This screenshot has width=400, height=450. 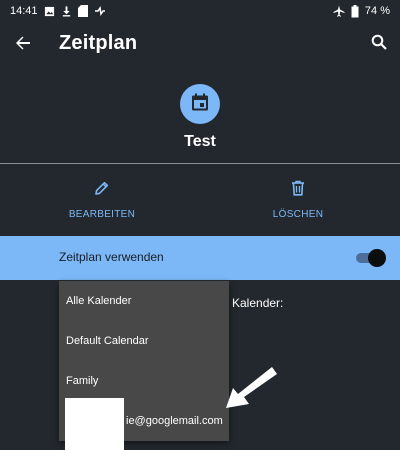 What do you see at coordinates (355, 11) in the screenshot?
I see `battery-icon` at bounding box center [355, 11].